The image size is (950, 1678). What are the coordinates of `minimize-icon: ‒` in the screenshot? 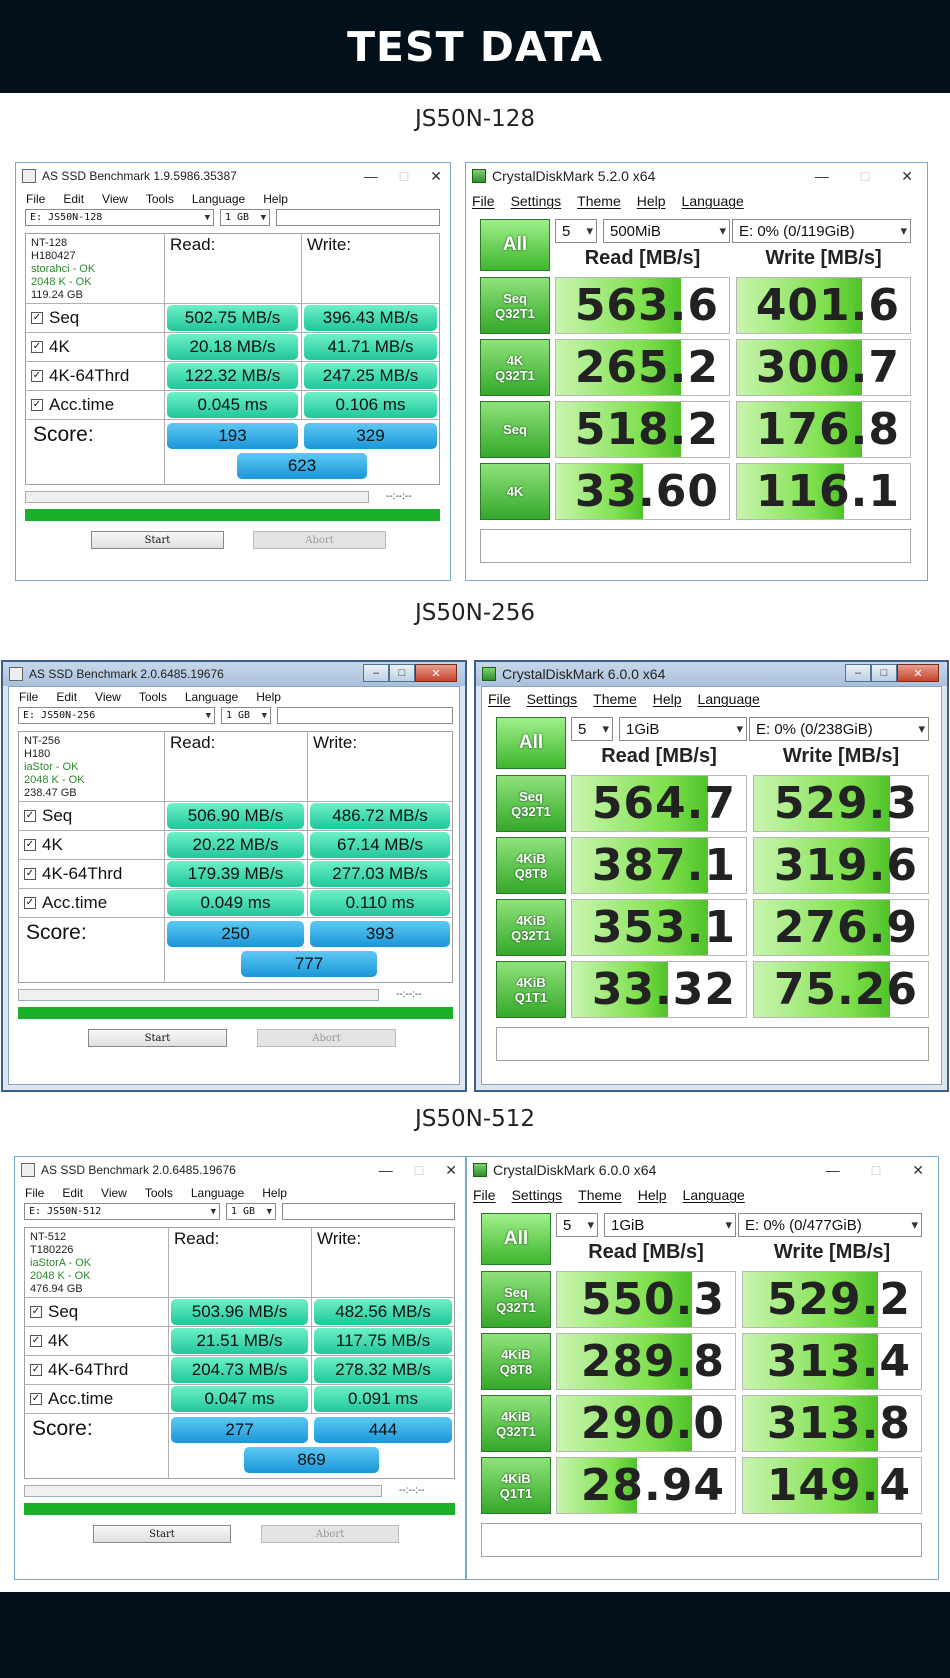 It's located at (376, 673).